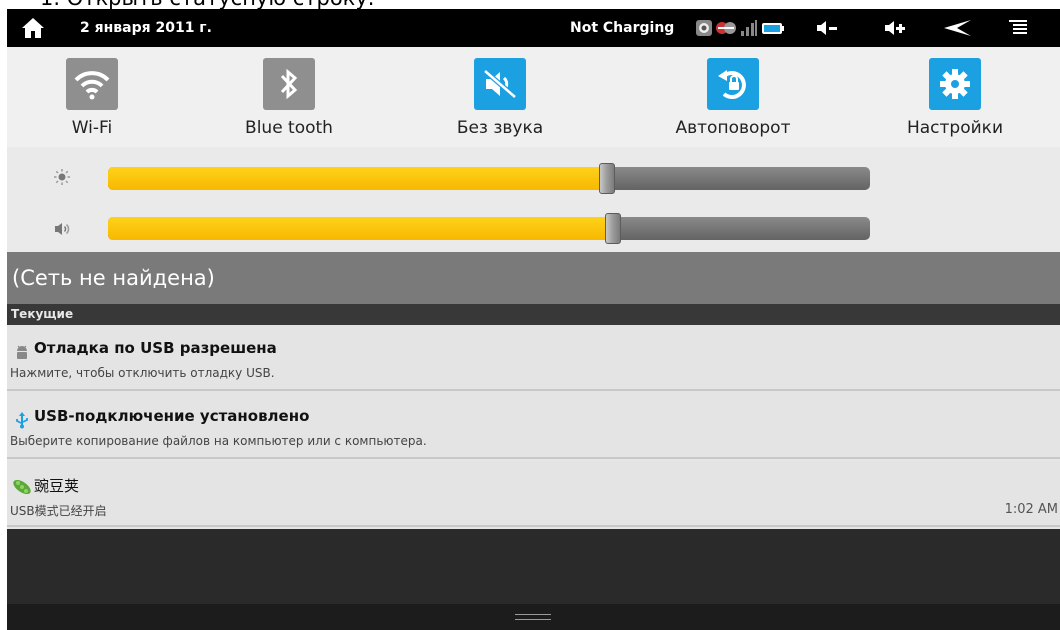 Image resolution: width=1060 pixels, height=630 pixels. Describe the element at coordinates (62, 177) in the screenshot. I see `brightness-icon` at that location.